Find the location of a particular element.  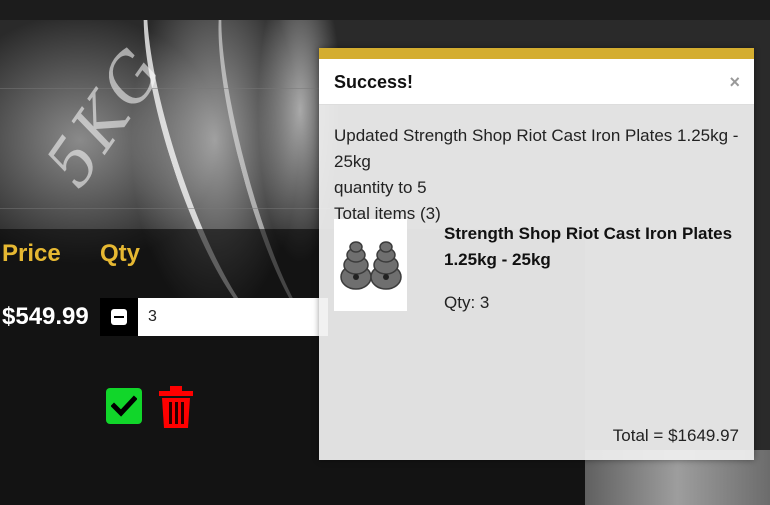

qty-column-header: Qty is located at coordinates (120, 253).